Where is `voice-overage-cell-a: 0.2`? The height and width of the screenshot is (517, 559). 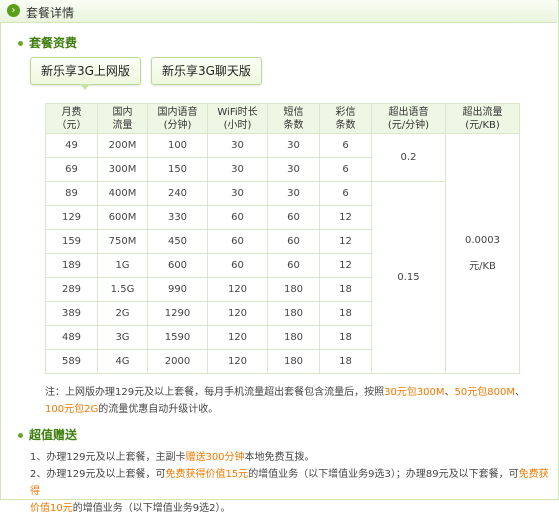
voice-overage-cell-a: 0.2 is located at coordinates (408, 157).